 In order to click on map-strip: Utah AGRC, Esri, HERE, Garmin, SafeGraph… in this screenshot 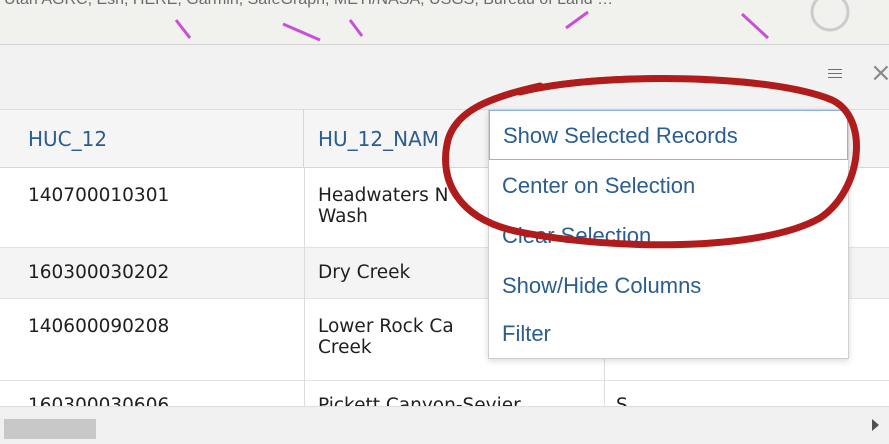, I will do `click(444, 22)`.